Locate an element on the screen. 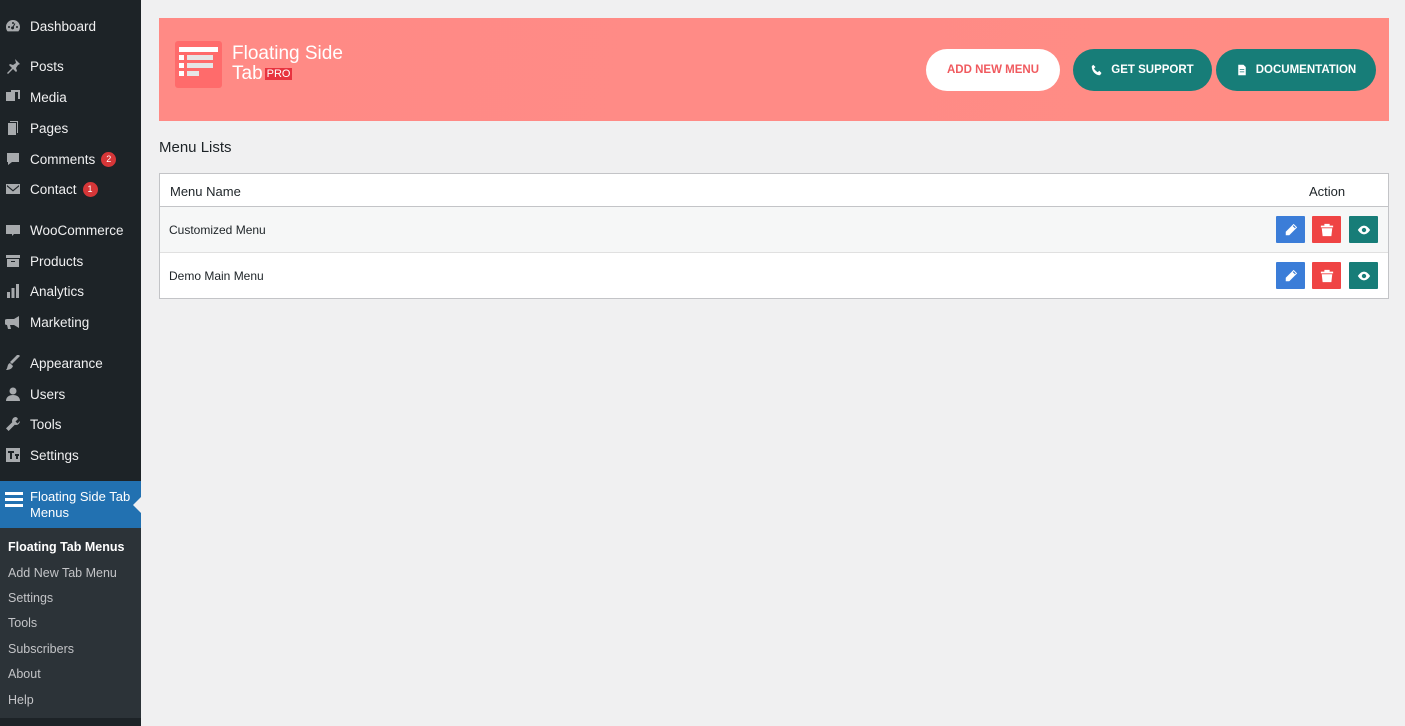  sidebar-item-appearance: Appearance is located at coordinates (70, 363).